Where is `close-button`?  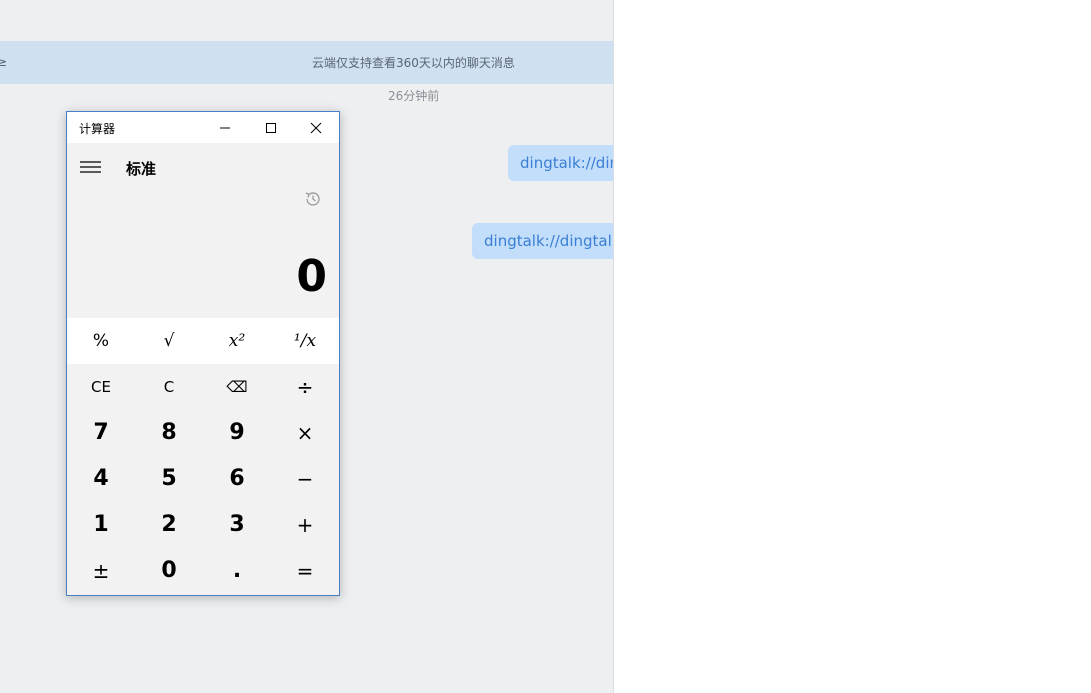
close-button is located at coordinates (316, 127).